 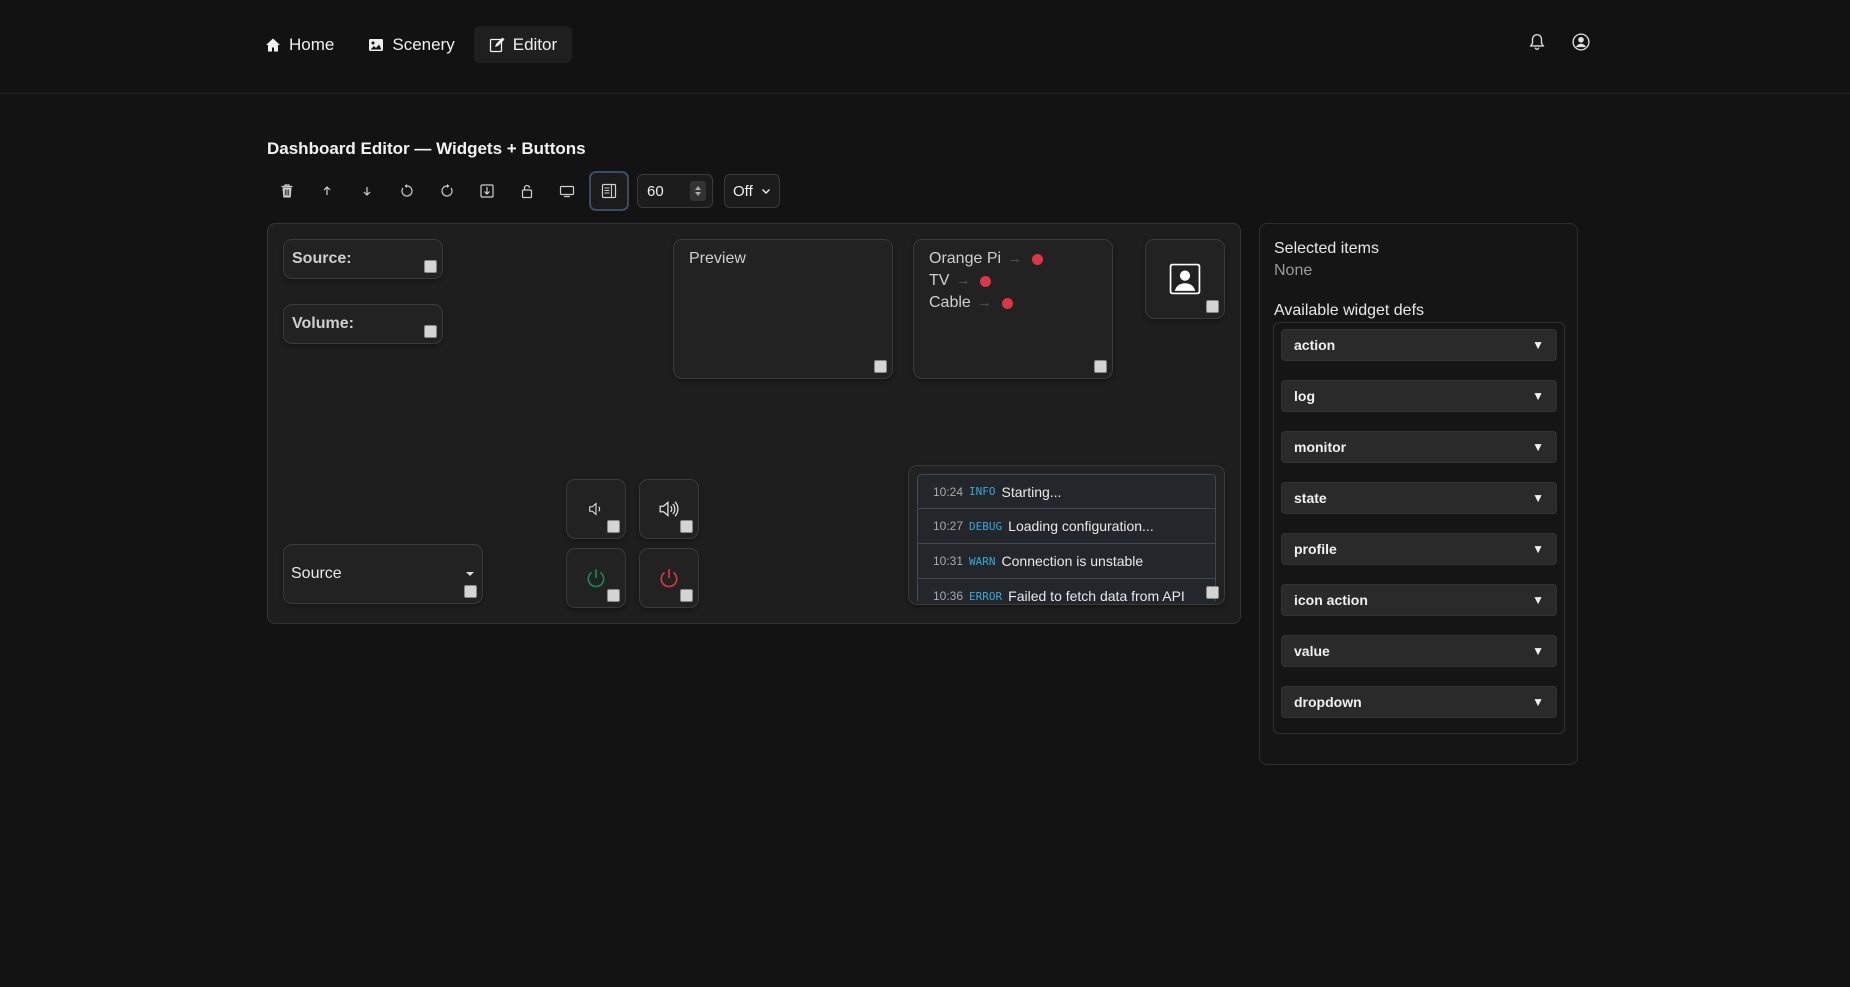 I want to click on log-time: 10:24, so click(x=948, y=491).